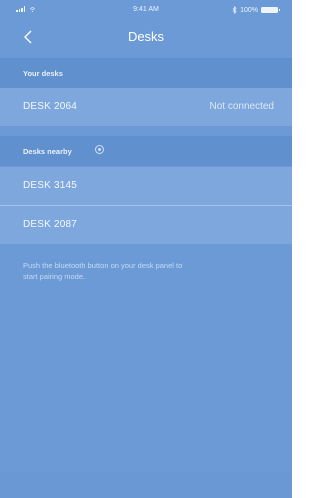 The image size is (320, 498). Describe the element at coordinates (99, 149) in the screenshot. I see `loading-icon` at that location.